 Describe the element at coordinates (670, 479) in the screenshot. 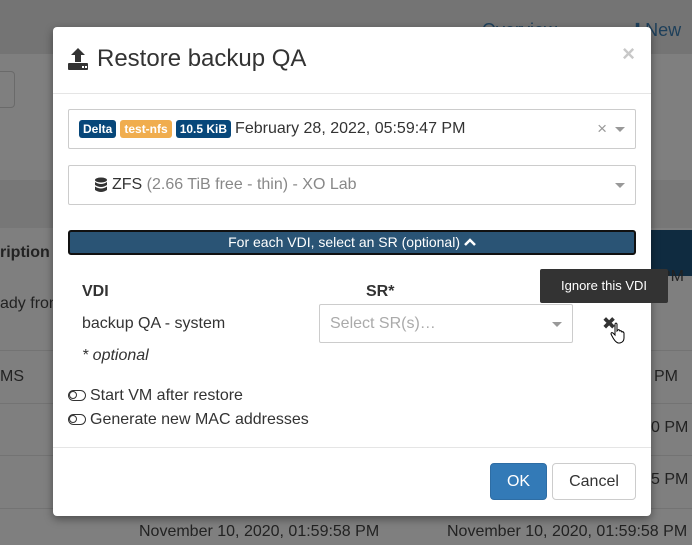

I see `bg-time: 5 PM` at that location.